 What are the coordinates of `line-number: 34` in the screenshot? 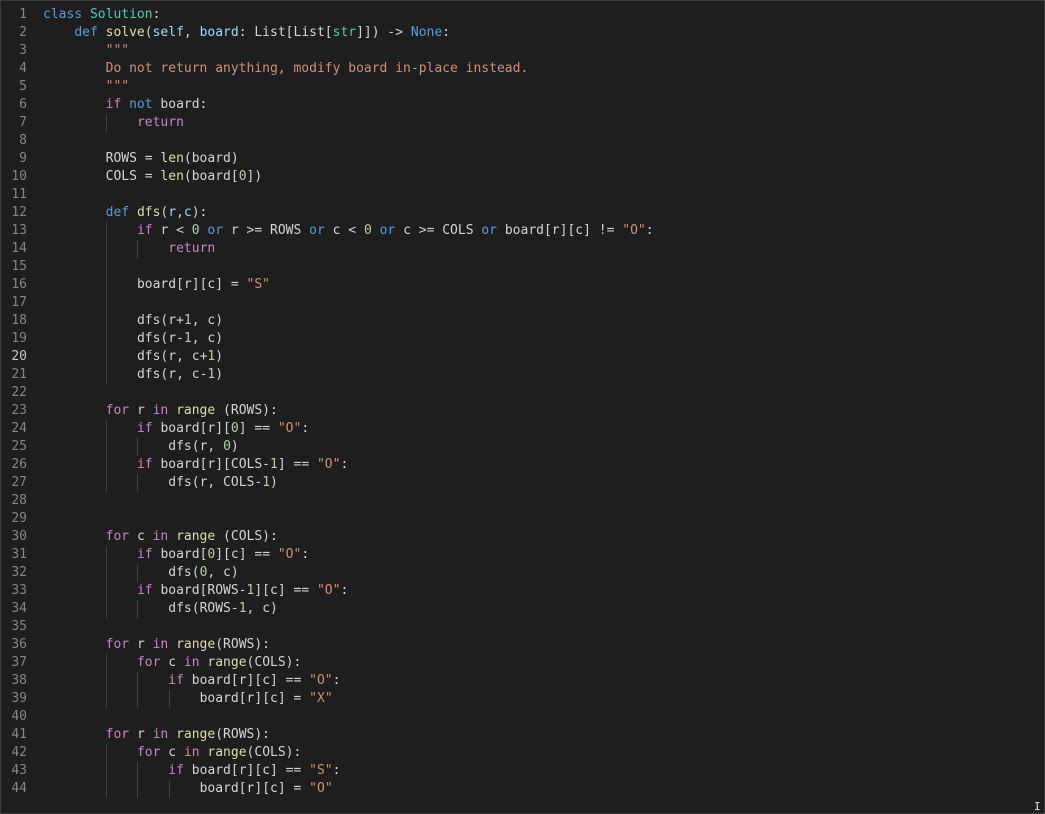 It's located at (19, 608).